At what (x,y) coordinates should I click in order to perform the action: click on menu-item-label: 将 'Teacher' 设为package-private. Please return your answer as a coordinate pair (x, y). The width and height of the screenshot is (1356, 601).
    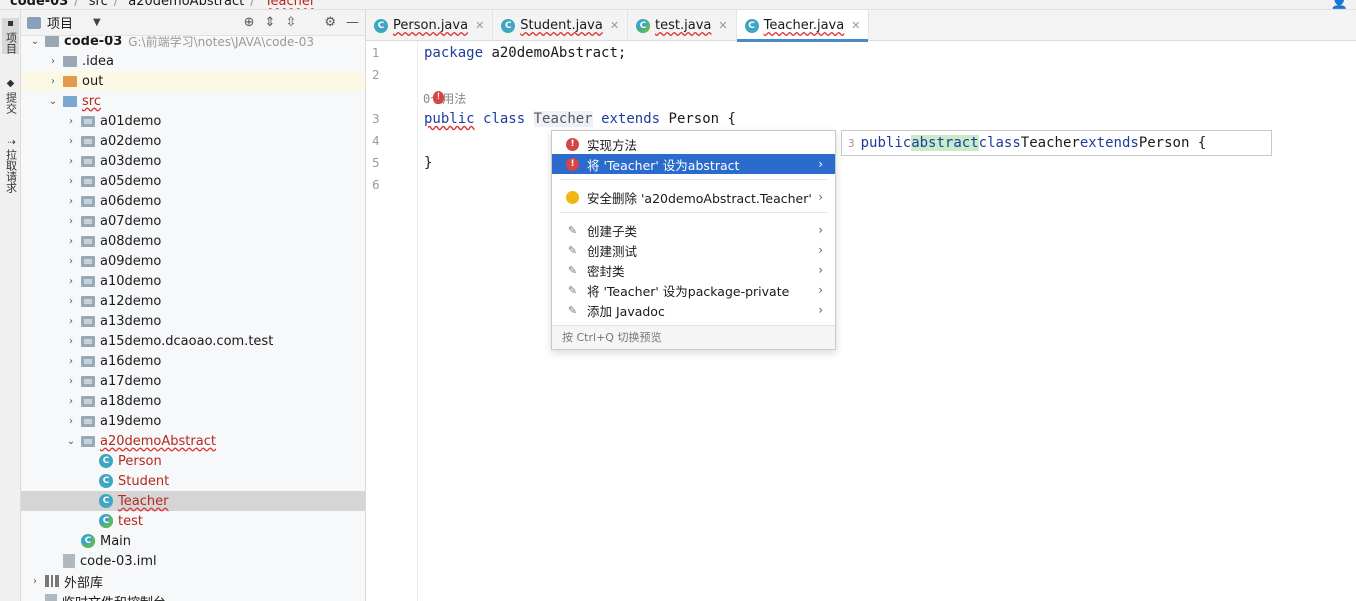
    Looking at the image, I should click on (688, 291).